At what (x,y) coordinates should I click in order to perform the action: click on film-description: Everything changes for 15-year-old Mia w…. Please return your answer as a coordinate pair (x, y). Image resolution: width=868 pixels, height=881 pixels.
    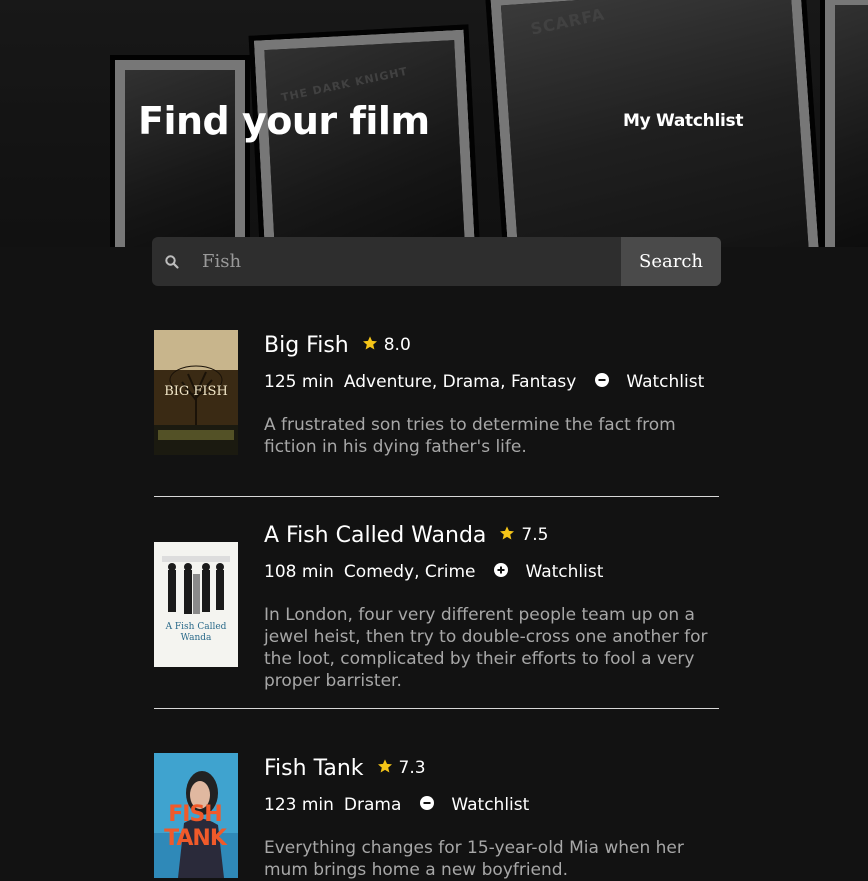
    Looking at the image, I should click on (474, 859).